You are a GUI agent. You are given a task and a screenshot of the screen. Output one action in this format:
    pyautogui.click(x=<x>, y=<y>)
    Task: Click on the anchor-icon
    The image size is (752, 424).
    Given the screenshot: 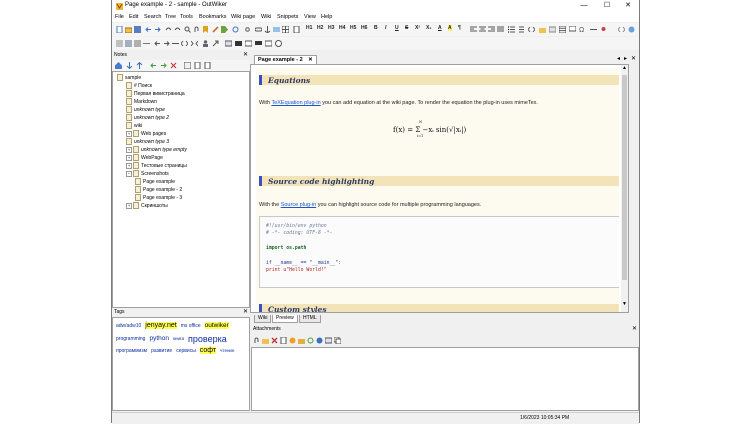 What is the action you would take?
    pyautogui.click(x=267, y=29)
    